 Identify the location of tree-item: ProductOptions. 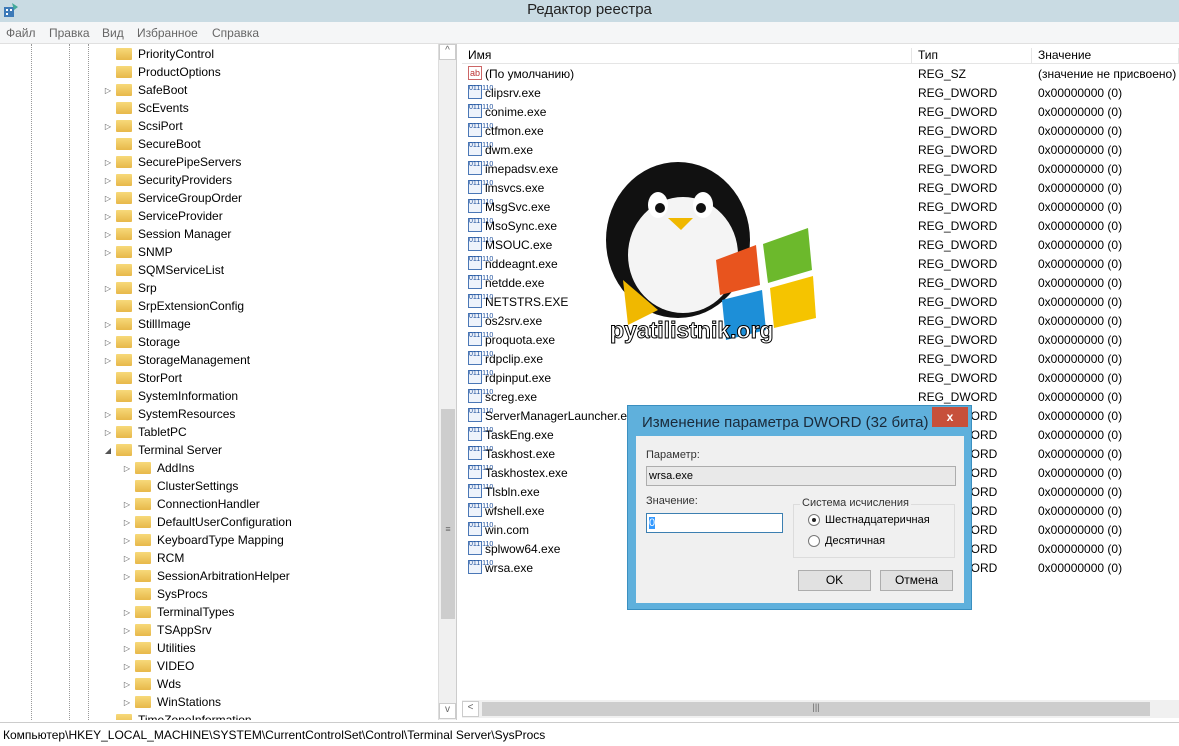
(162, 72).